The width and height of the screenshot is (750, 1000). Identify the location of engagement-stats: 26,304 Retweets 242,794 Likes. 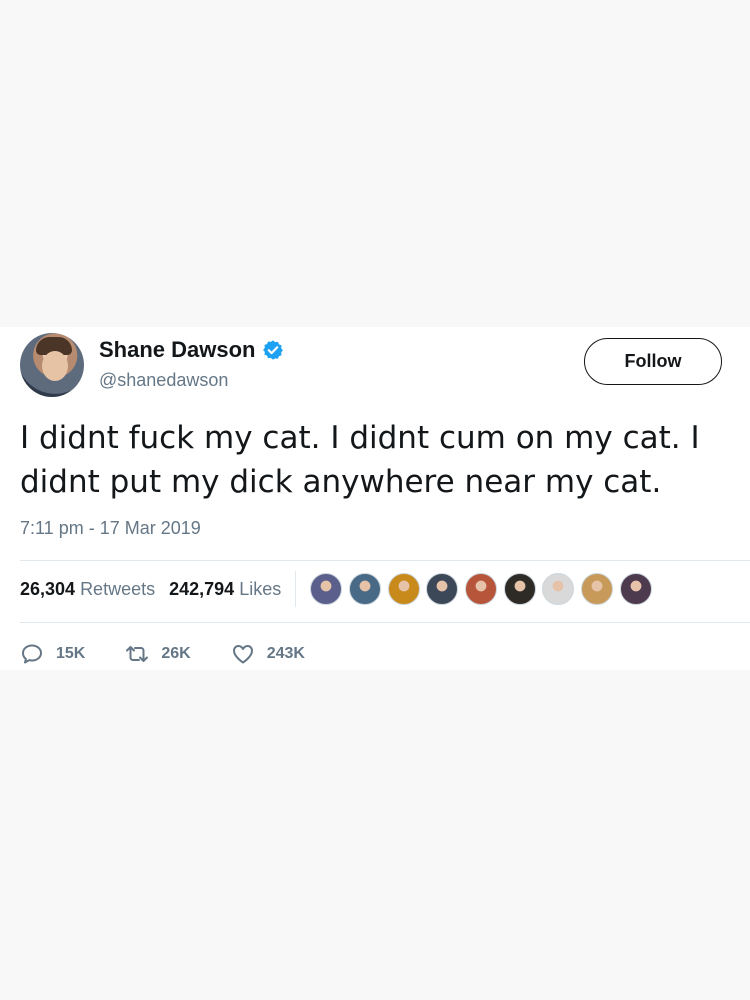
(339, 589).